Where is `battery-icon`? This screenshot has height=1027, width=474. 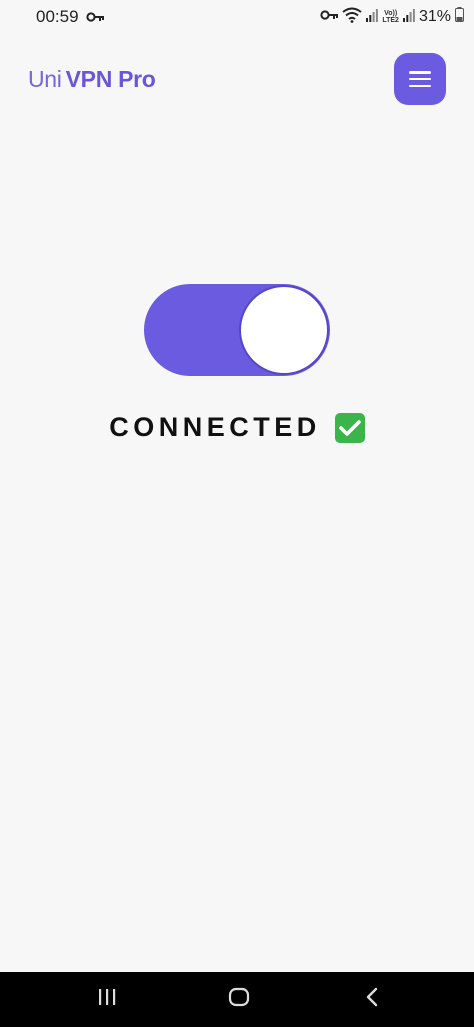
battery-icon is located at coordinates (459, 17).